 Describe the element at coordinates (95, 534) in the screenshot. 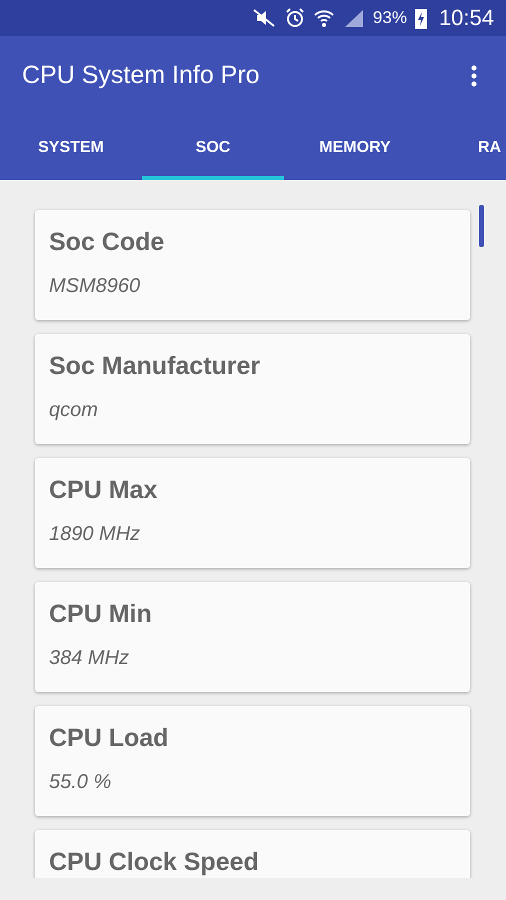

I see `card-value: 1890 MHz` at that location.